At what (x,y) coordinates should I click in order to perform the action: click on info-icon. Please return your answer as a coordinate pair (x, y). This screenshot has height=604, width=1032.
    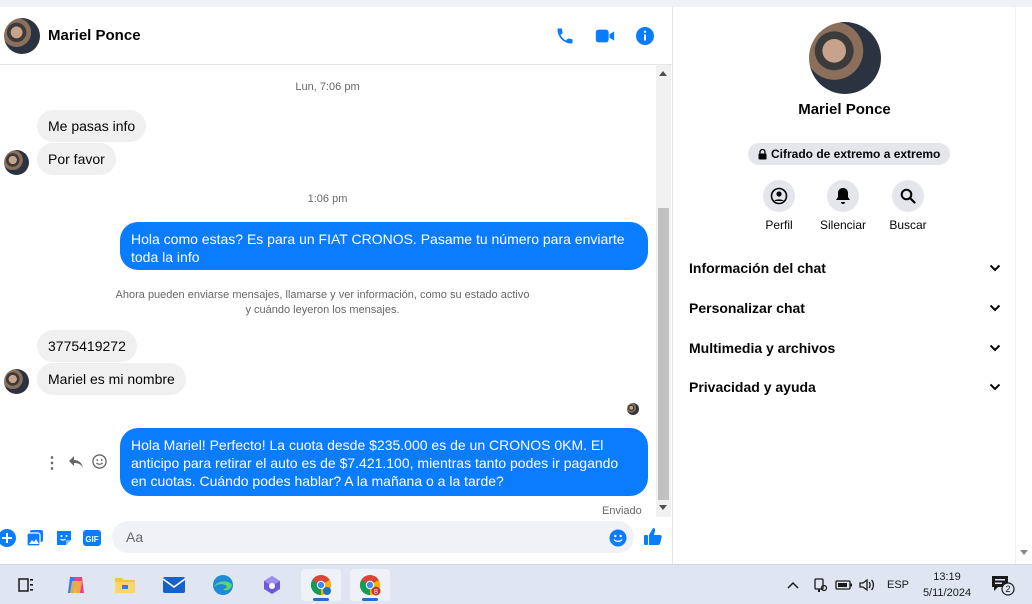
    Looking at the image, I should click on (645, 36).